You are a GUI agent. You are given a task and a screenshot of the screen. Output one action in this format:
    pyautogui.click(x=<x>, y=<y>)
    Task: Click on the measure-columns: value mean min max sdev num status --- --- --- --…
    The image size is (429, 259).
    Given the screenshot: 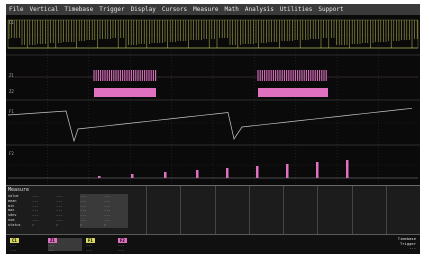 What is the action you would take?
    pyautogui.click(x=68, y=211)
    